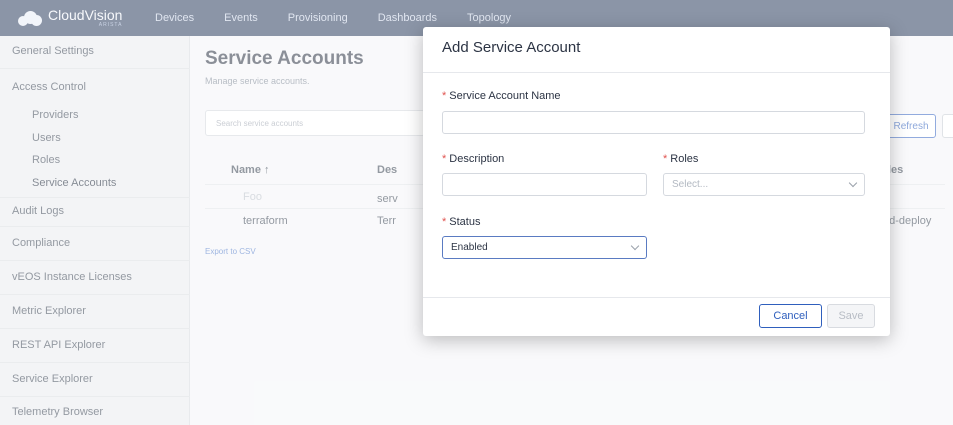 The height and width of the screenshot is (425, 953). I want to click on status-select: Enabled, so click(544, 247).